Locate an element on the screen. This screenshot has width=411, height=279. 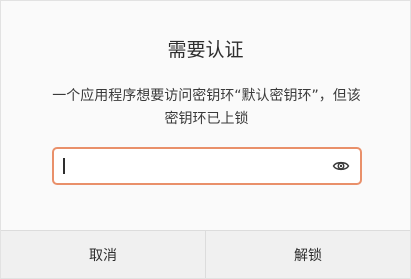
dialog-message-line-1: 一个应用程序想要访问密钥环“默认密钥环”，但该 is located at coordinates (206, 96).